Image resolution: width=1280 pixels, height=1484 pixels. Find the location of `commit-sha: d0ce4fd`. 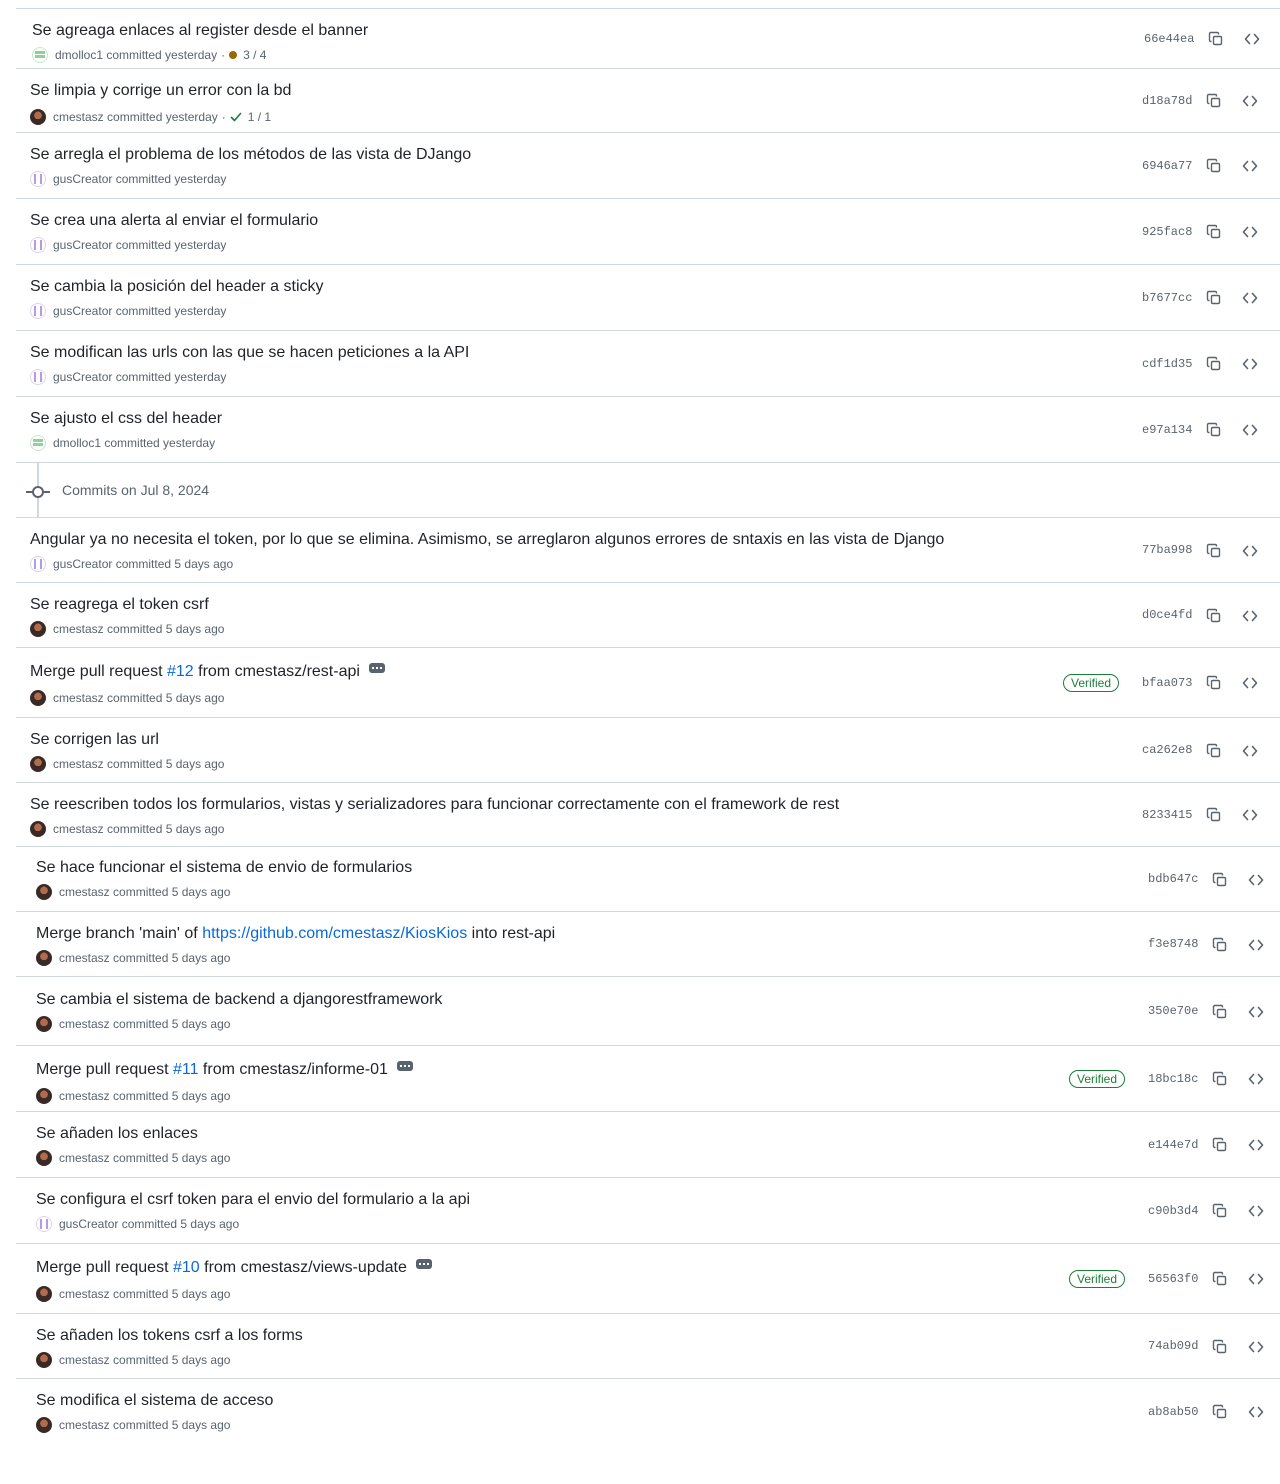

commit-sha: d0ce4fd is located at coordinates (1167, 615).